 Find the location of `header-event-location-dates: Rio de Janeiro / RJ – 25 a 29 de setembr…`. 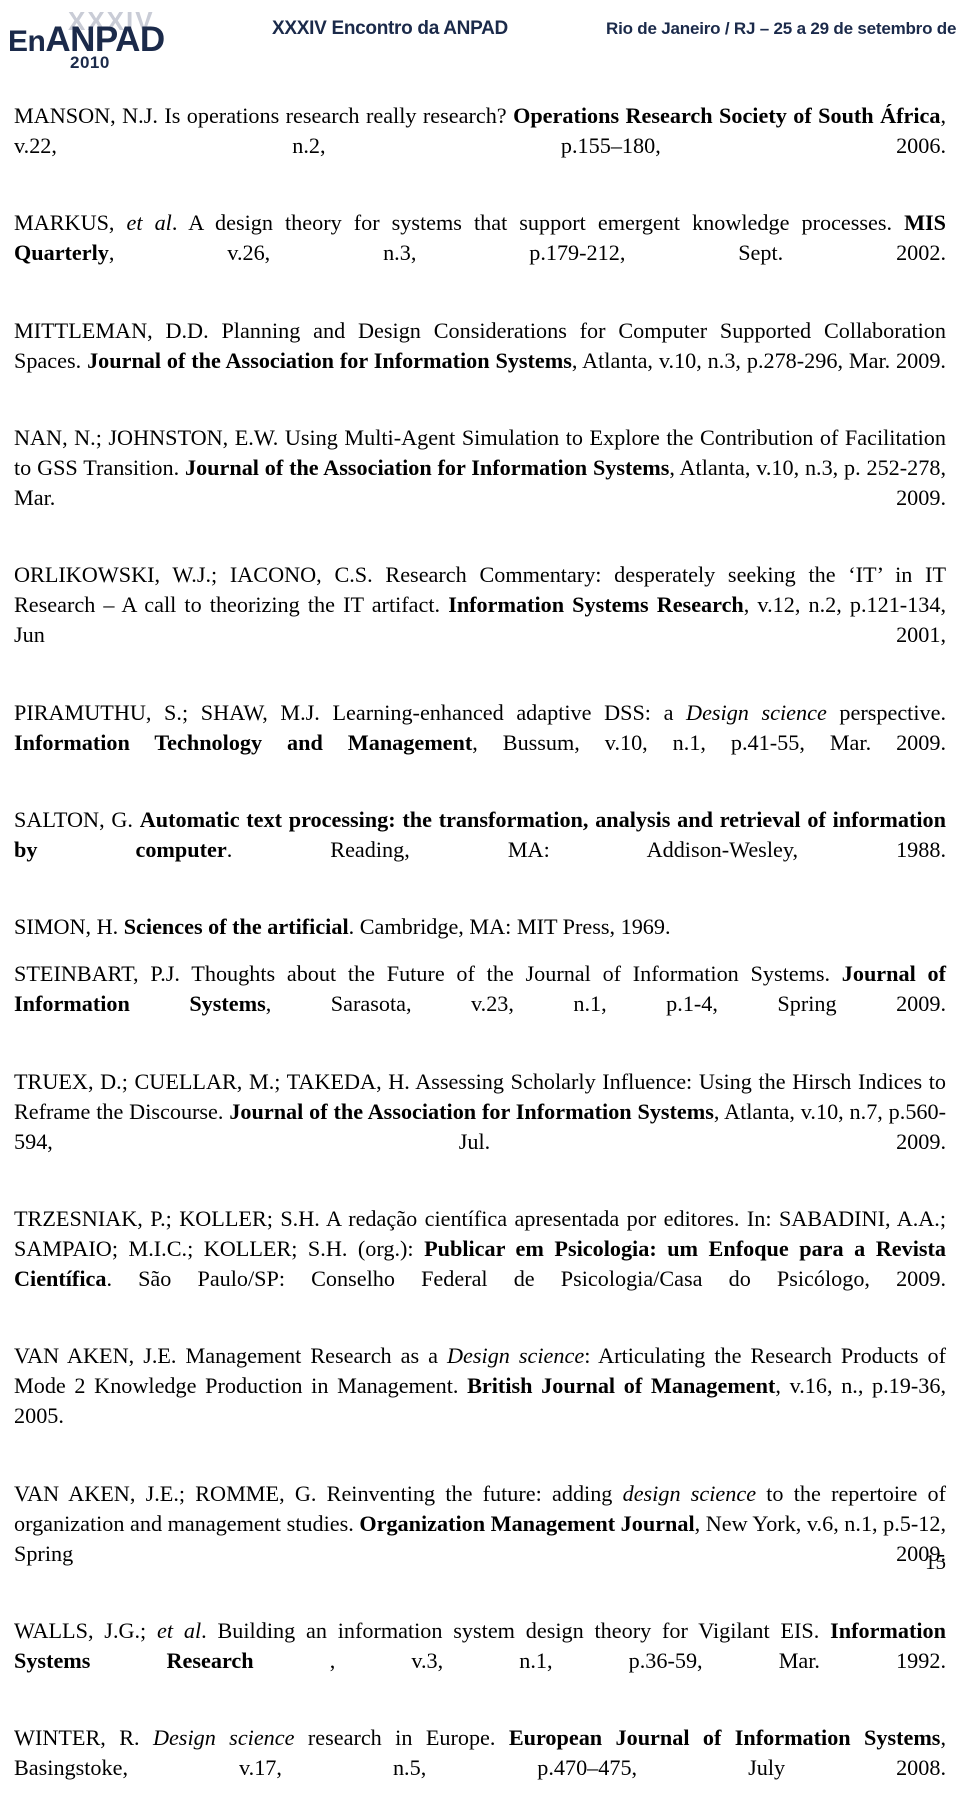

header-event-location-dates: Rio de Janeiro / RJ – 25 a 29 de setembr… is located at coordinates (783, 28).